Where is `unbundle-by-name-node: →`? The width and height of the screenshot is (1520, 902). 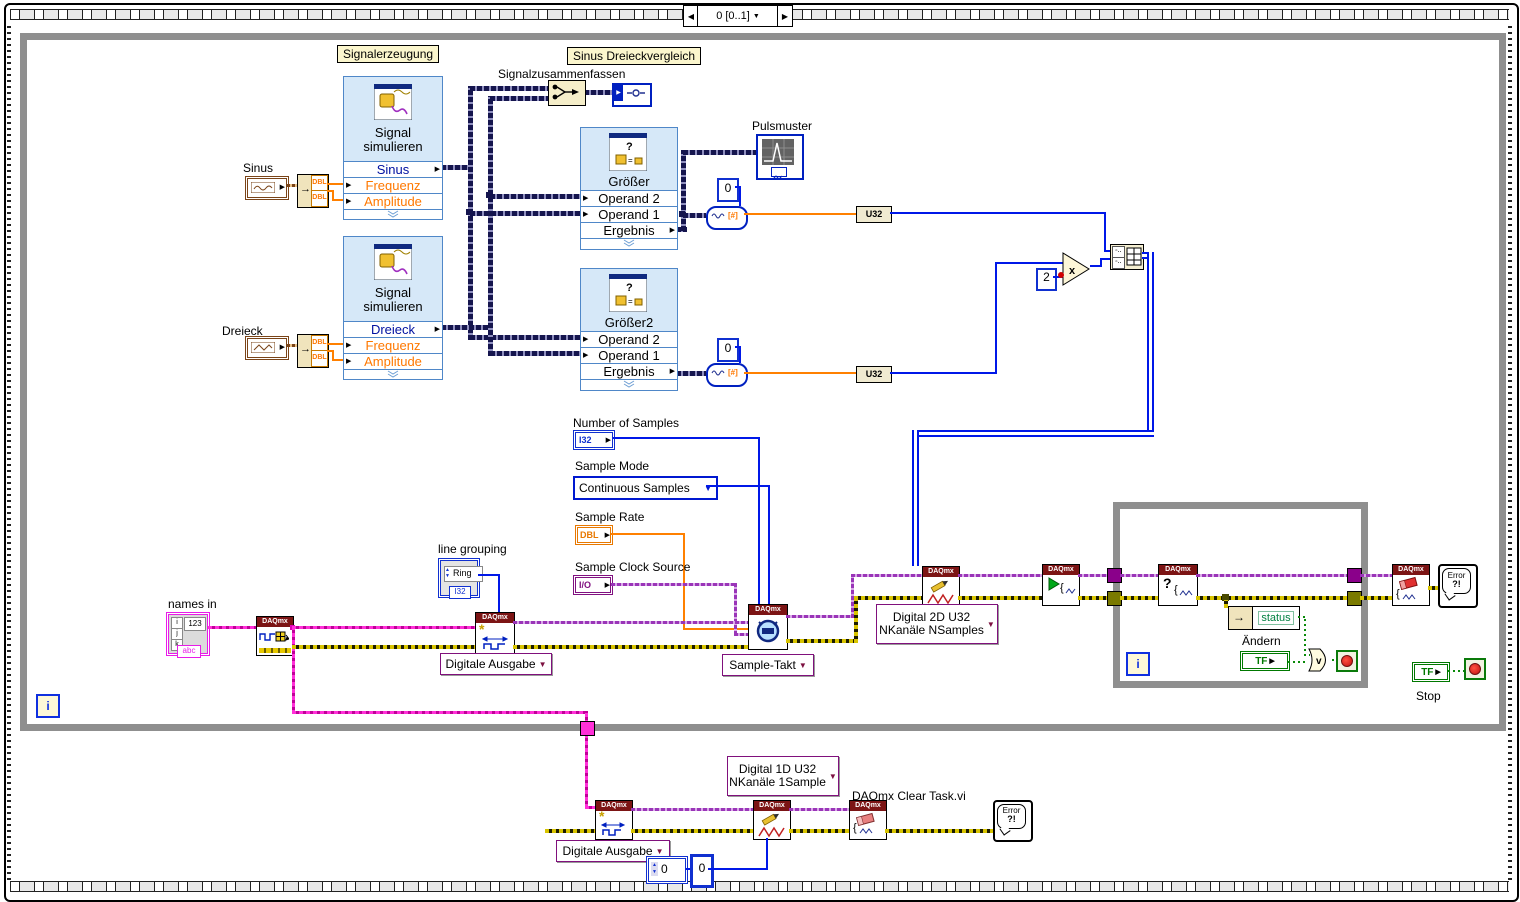
unbundle-by-name-node: → is located at coordinates (1241, 618).